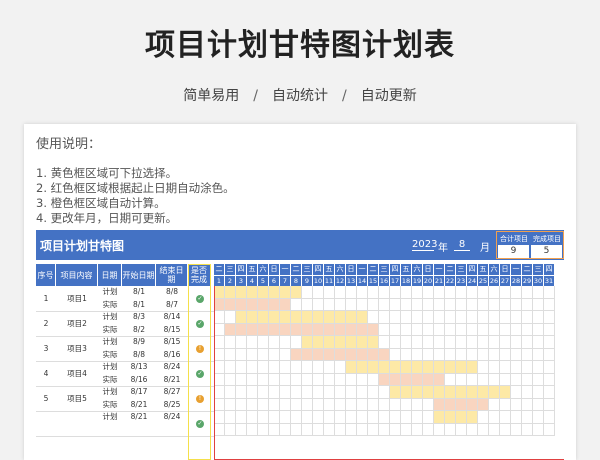  What do you see at coordinates (139, 380) in the screenshot?
I see `actual-start-date: 8/16` at bounding box center [139, 380].